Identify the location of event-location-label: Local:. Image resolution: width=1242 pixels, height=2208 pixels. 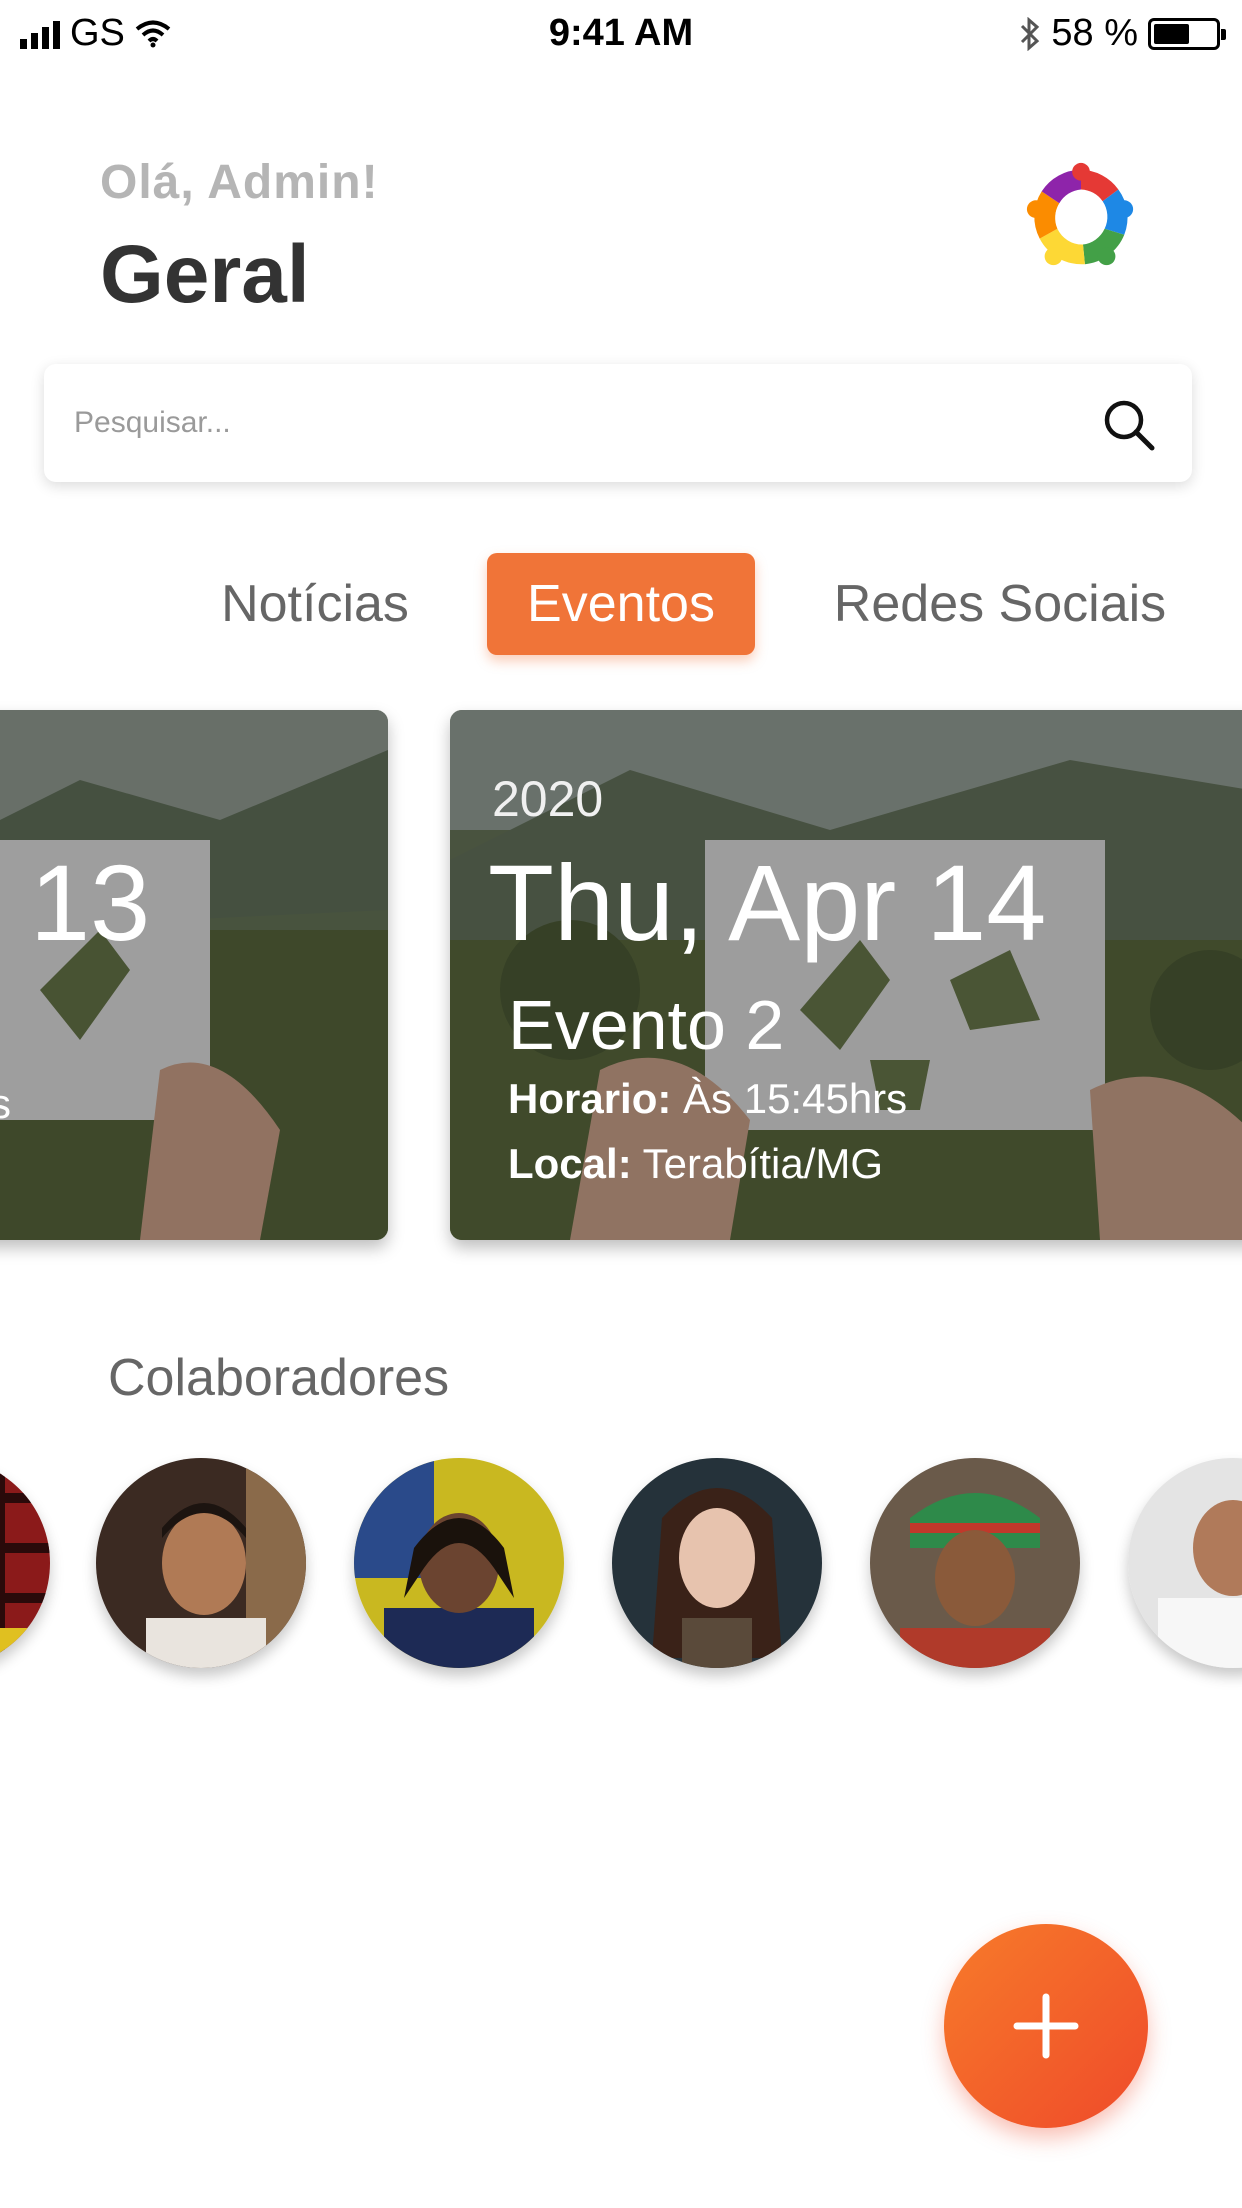
(570, 1163).